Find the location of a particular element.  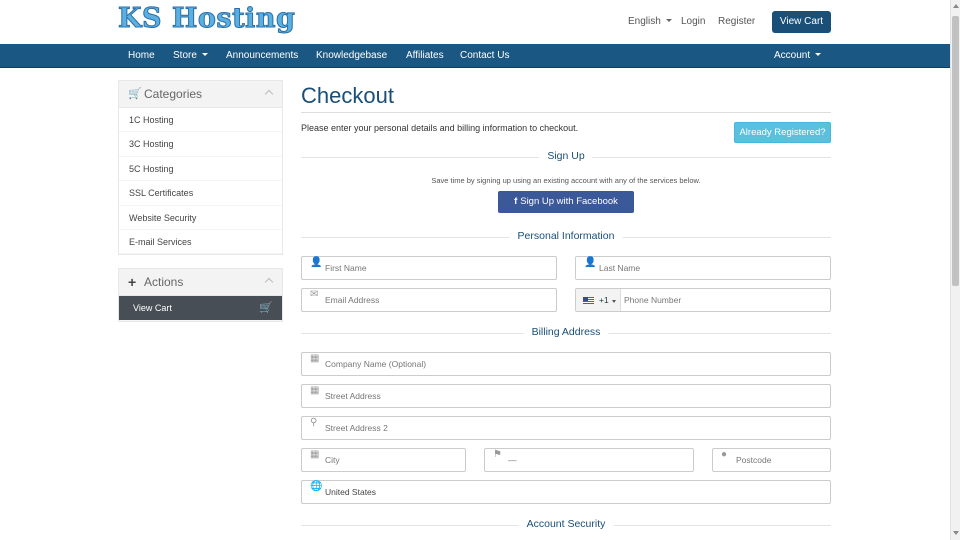

nav-home: Home is located at coordinates (141, 55).